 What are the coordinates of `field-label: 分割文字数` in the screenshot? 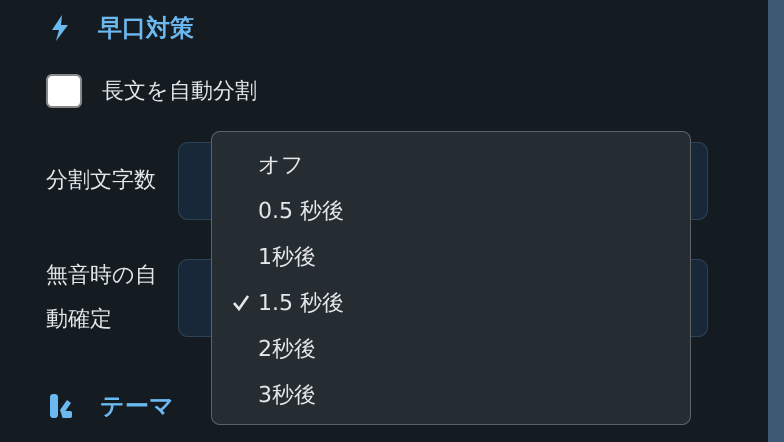 It's located at (101, 181).